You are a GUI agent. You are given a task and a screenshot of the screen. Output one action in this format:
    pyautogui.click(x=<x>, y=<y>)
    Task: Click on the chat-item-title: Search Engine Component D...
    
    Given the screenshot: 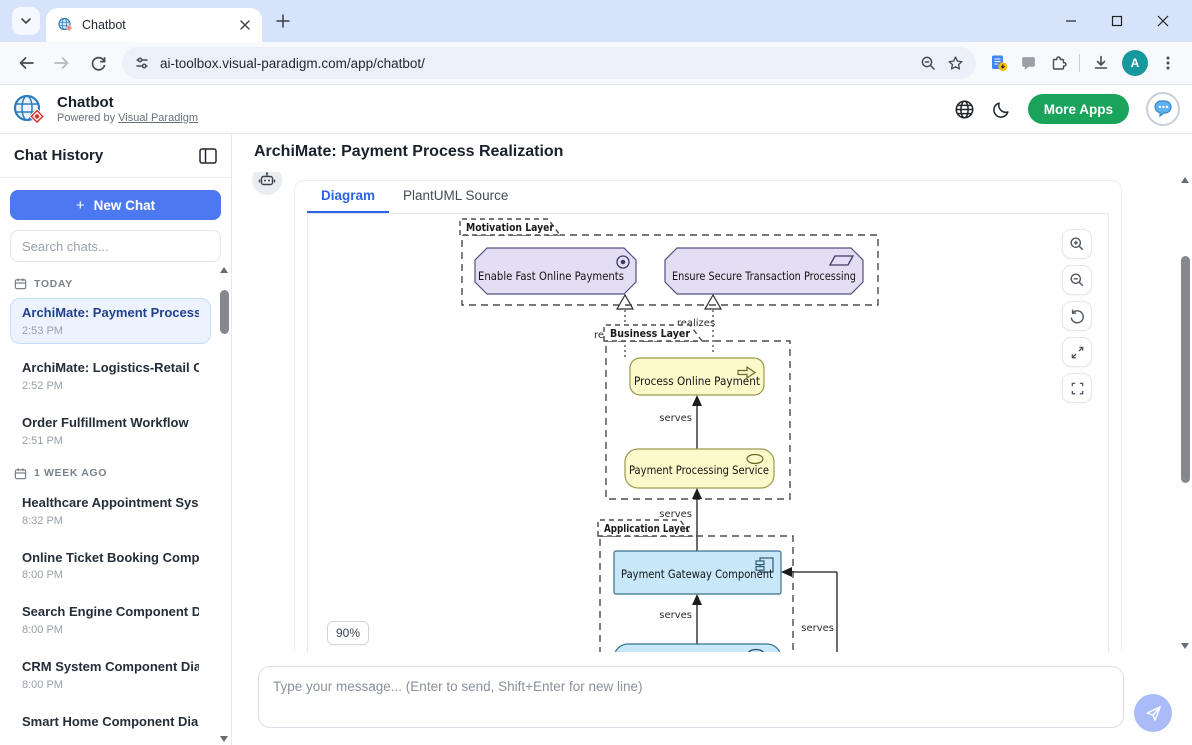 What is the action you would take?
    pyautogui.click(x=110, y=612)
    